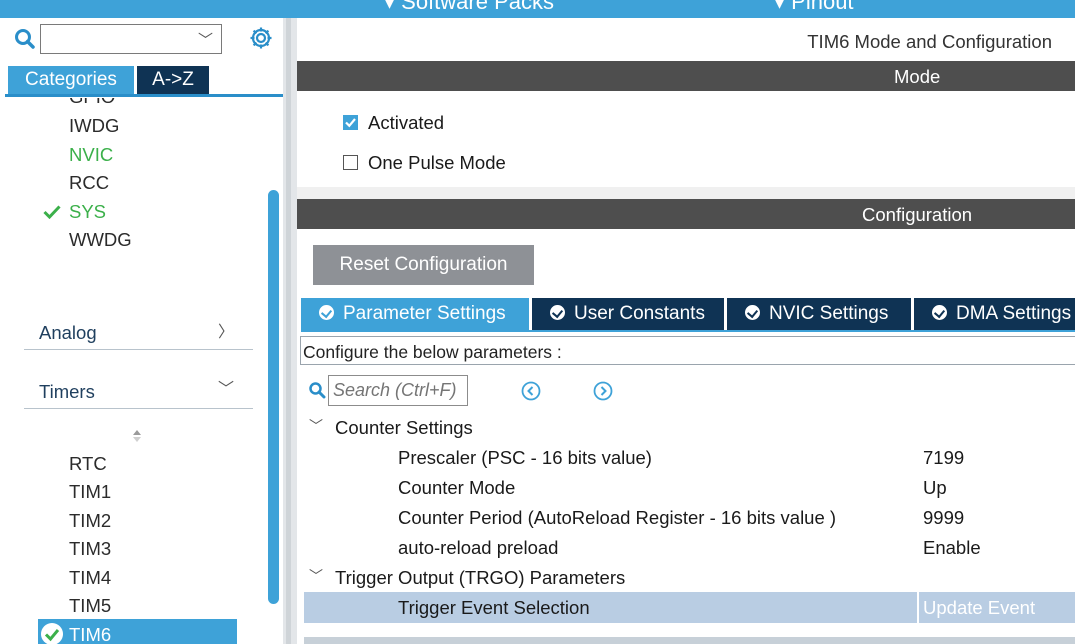 Image resolution: width=1075 pixels, height=644 pixels. I want to click on pinout-menu: ▾ Pinout, so click(814, 7).